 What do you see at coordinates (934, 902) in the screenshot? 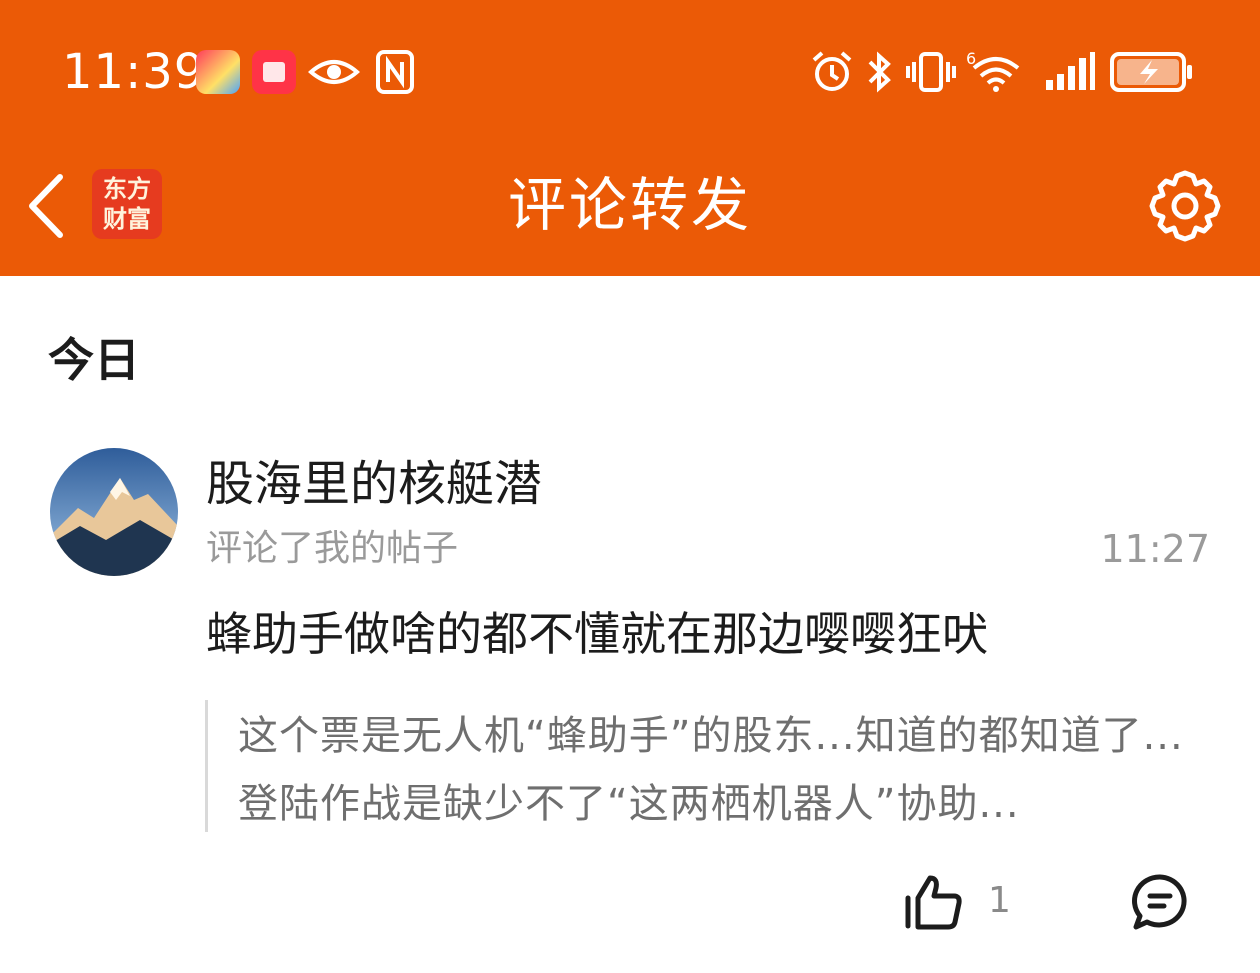
I see `thumbs-up-icon` at bounding box center [934, 902].